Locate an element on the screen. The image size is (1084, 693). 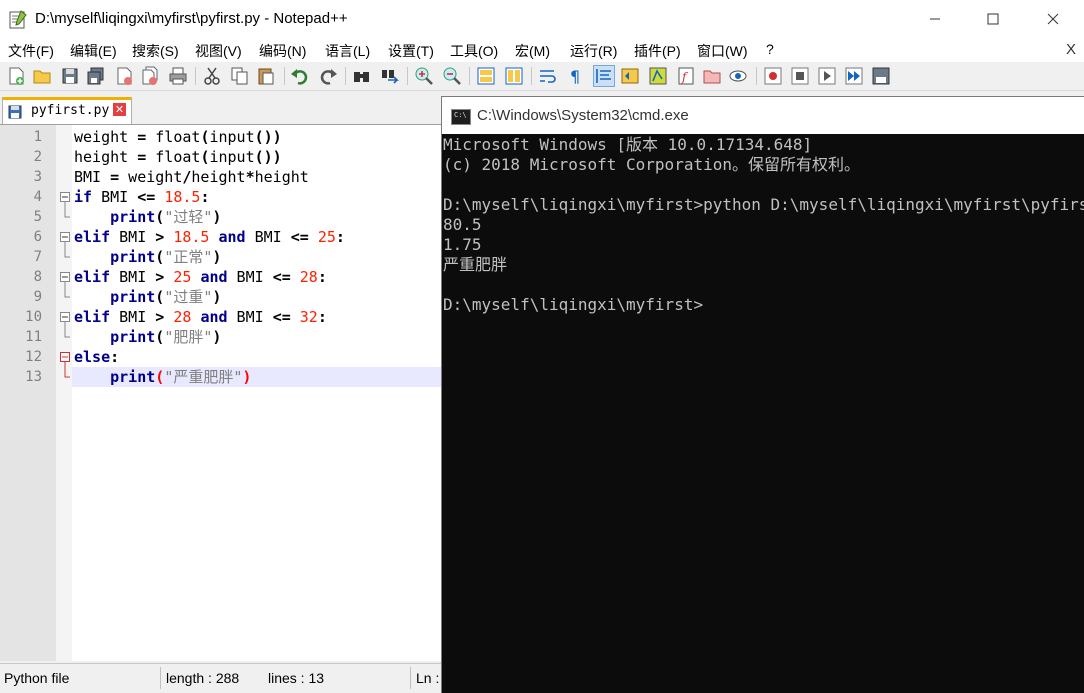
close-window-icon is located at coordinates (1053, 19).